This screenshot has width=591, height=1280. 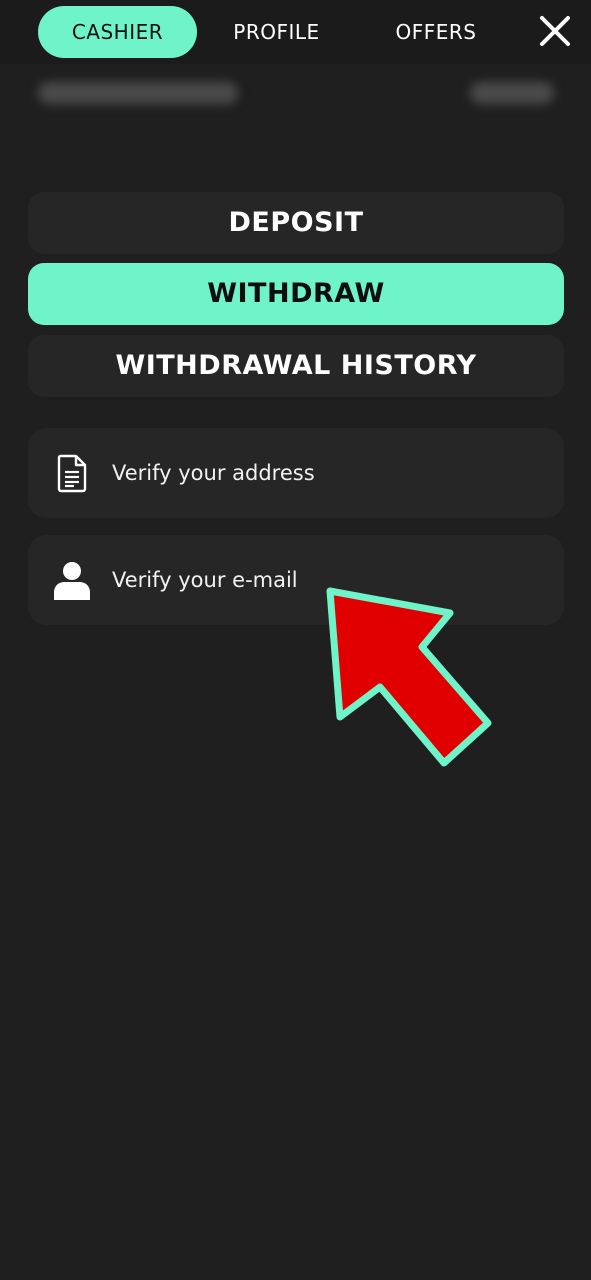 I want to click on verify-address-label: Verify your address, so click(x=213, y=473).